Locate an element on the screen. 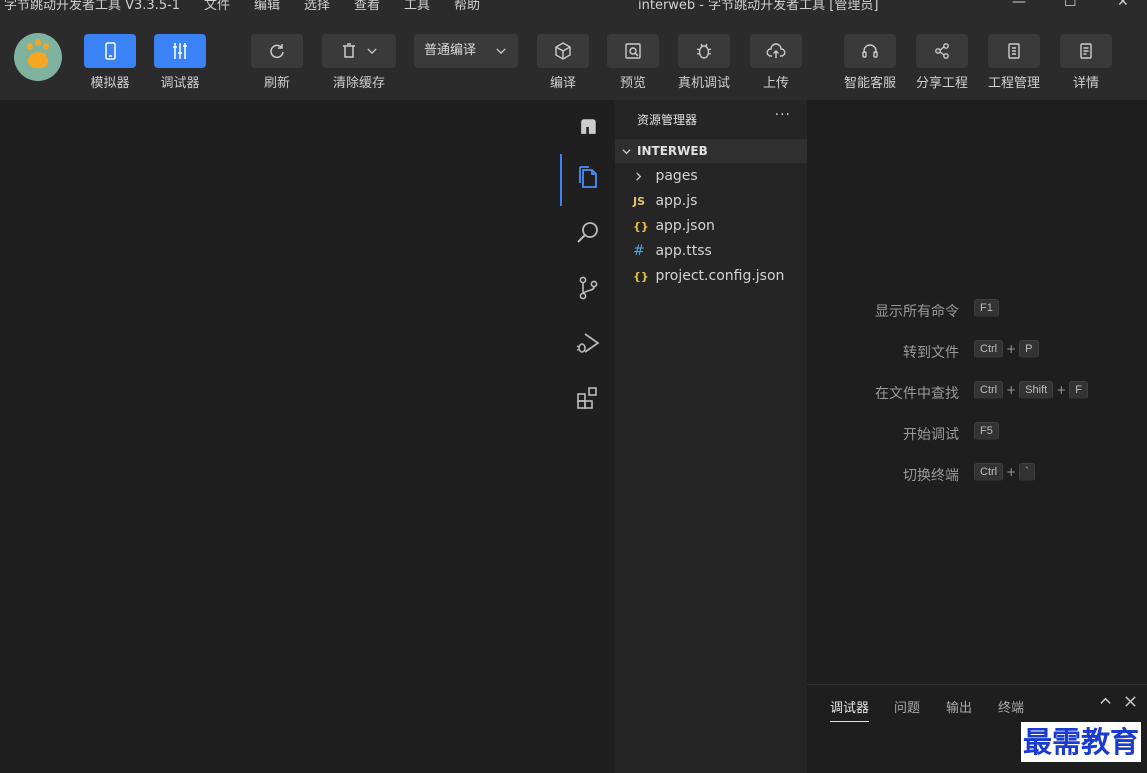  key-cap: F1 is located at coordinates (986, 308).